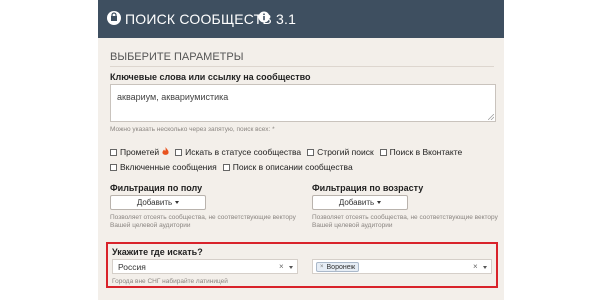 The width and height of the screenshot is (600, 300). Describe the element at coordinates (173, 97) in the screenshot. I see `keywords-value: аквариум, аквариумистика` at that location.